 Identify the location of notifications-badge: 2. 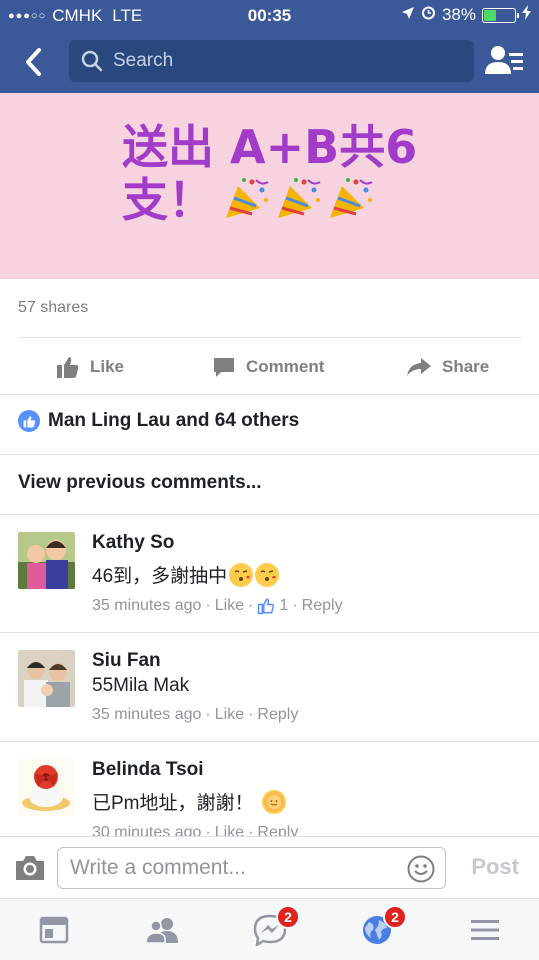
(395, 917).